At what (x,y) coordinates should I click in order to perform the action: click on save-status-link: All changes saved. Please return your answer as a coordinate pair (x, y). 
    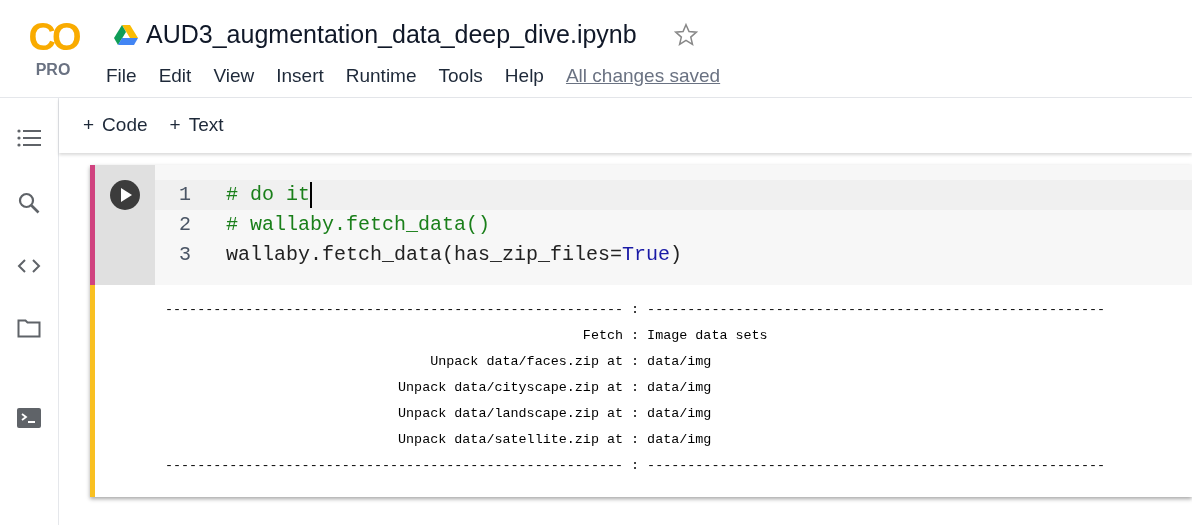
    Looking at the image, I should click on (643, 75).